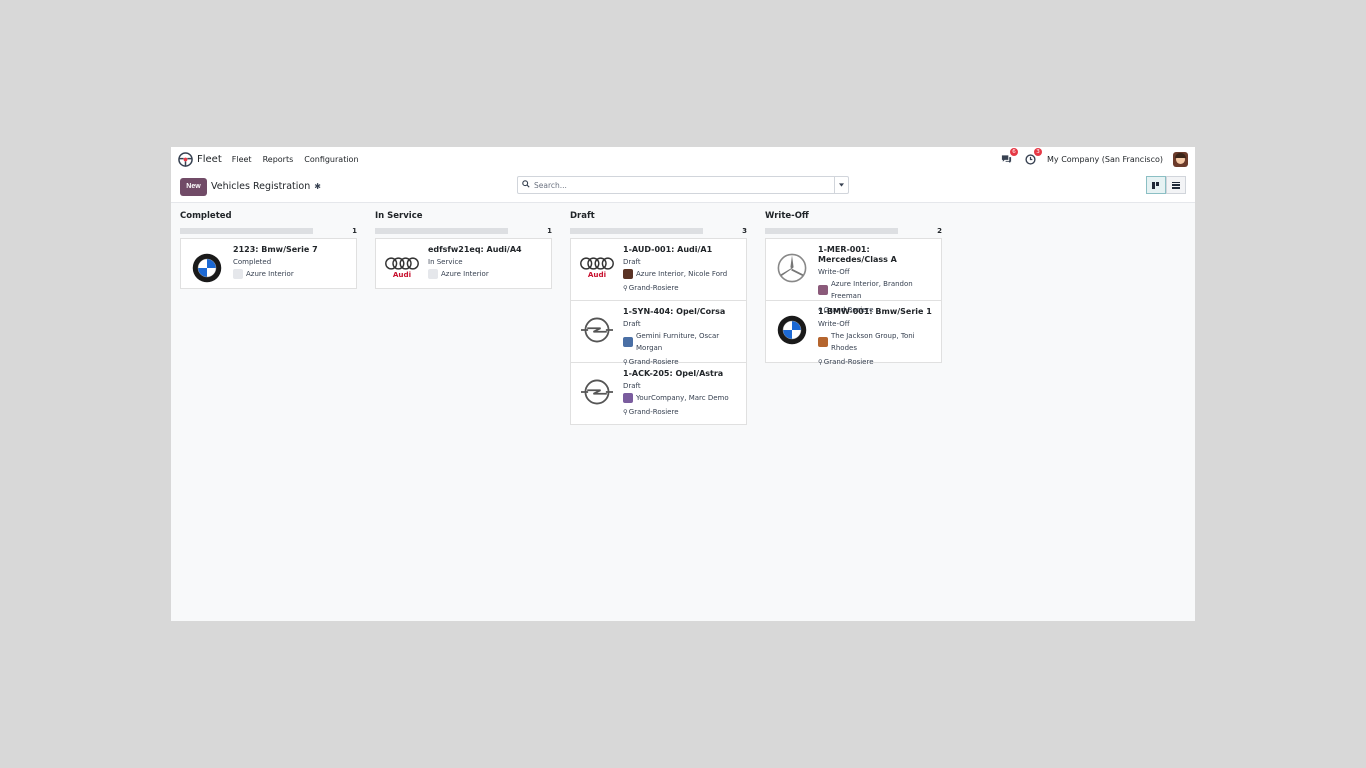  What do you see at coordinates (1006, 159) in the screenshot?
I see `chat-icon` at bounding box center [1006, 159].